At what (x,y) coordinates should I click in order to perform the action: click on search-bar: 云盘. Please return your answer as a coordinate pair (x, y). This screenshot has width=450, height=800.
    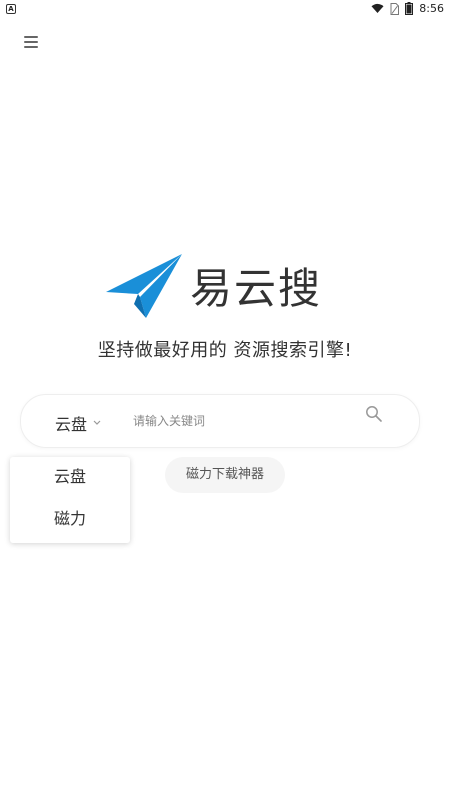
    Looking at the image, I should click on (220, 421).